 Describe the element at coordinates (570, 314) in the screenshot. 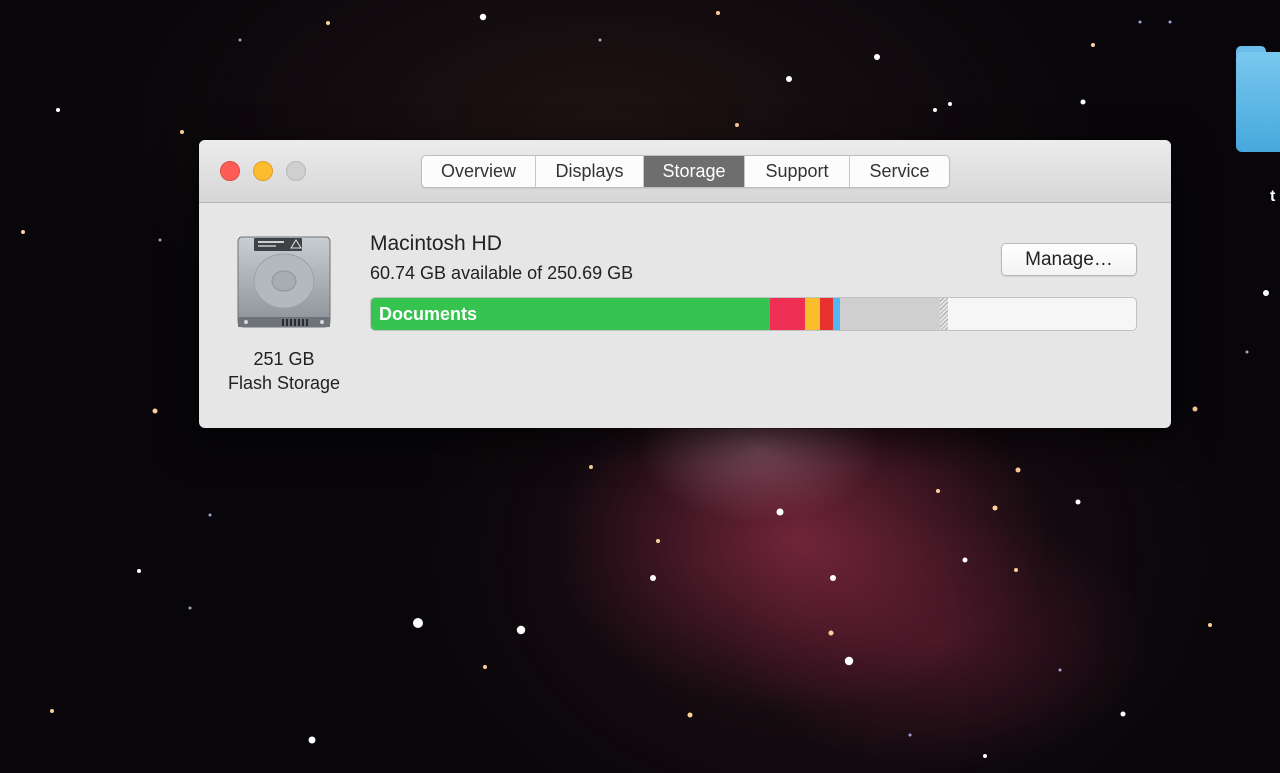

I see `storage-segment-documents: Documents` at that location.